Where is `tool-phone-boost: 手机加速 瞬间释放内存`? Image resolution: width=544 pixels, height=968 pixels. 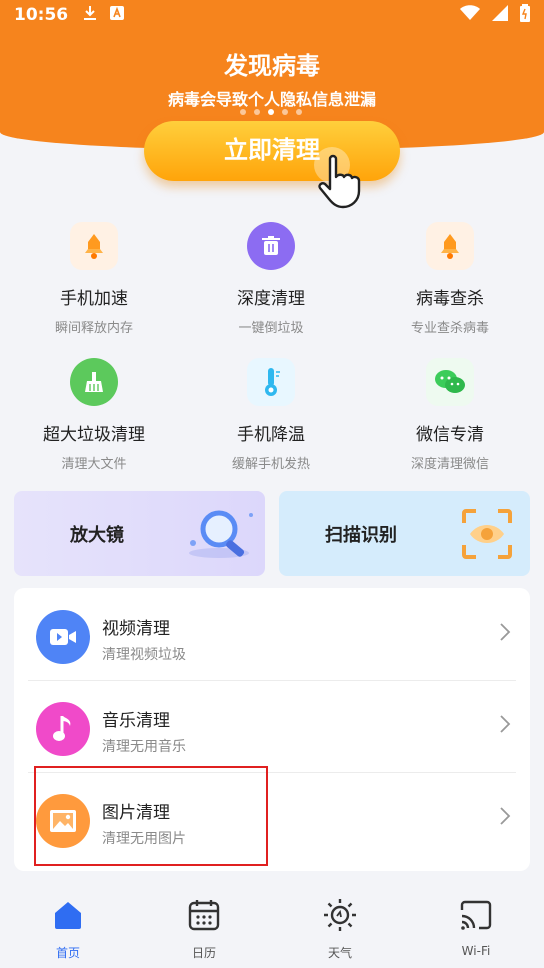
tool-phone-boost: 手机加速 瞬间释放内存 is located at coordinates (94, 279).